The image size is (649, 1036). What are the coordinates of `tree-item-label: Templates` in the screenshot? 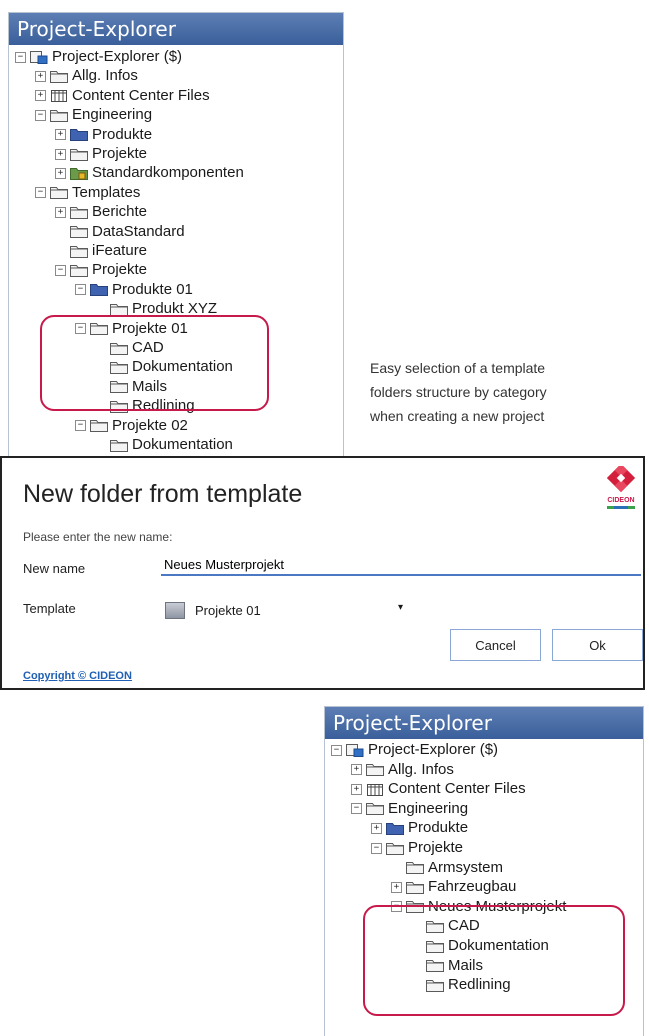 It's located at (106, 192).